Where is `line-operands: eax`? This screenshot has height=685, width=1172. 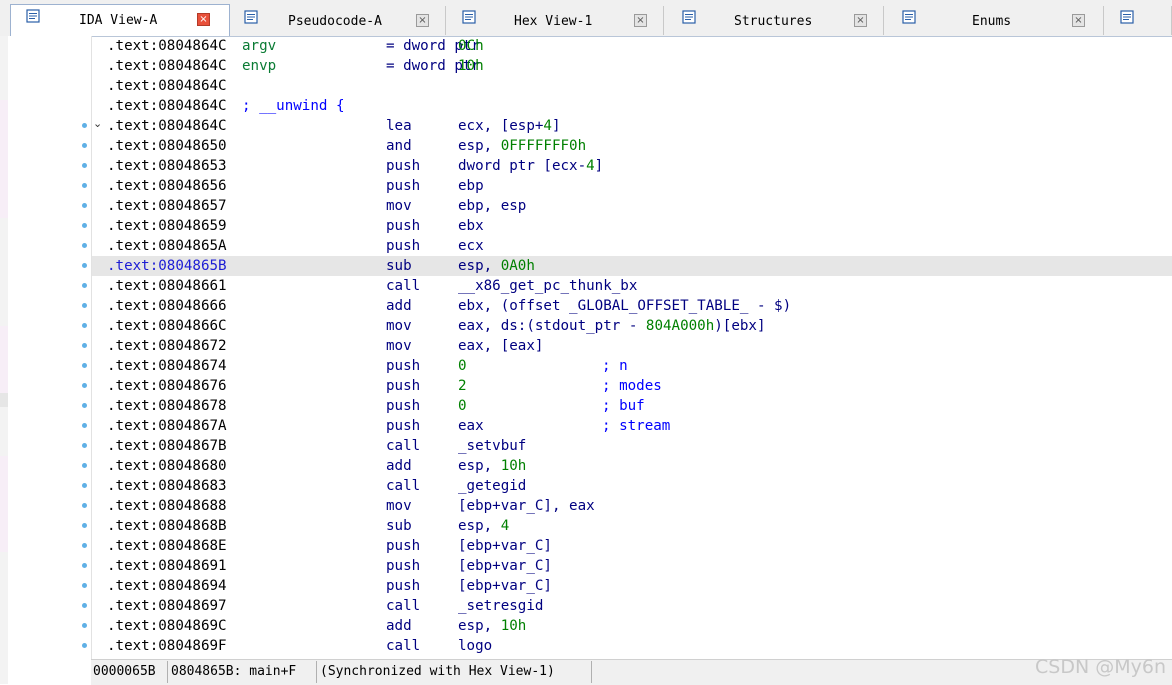
line-operands: eax is located at coordinates (471, 426).